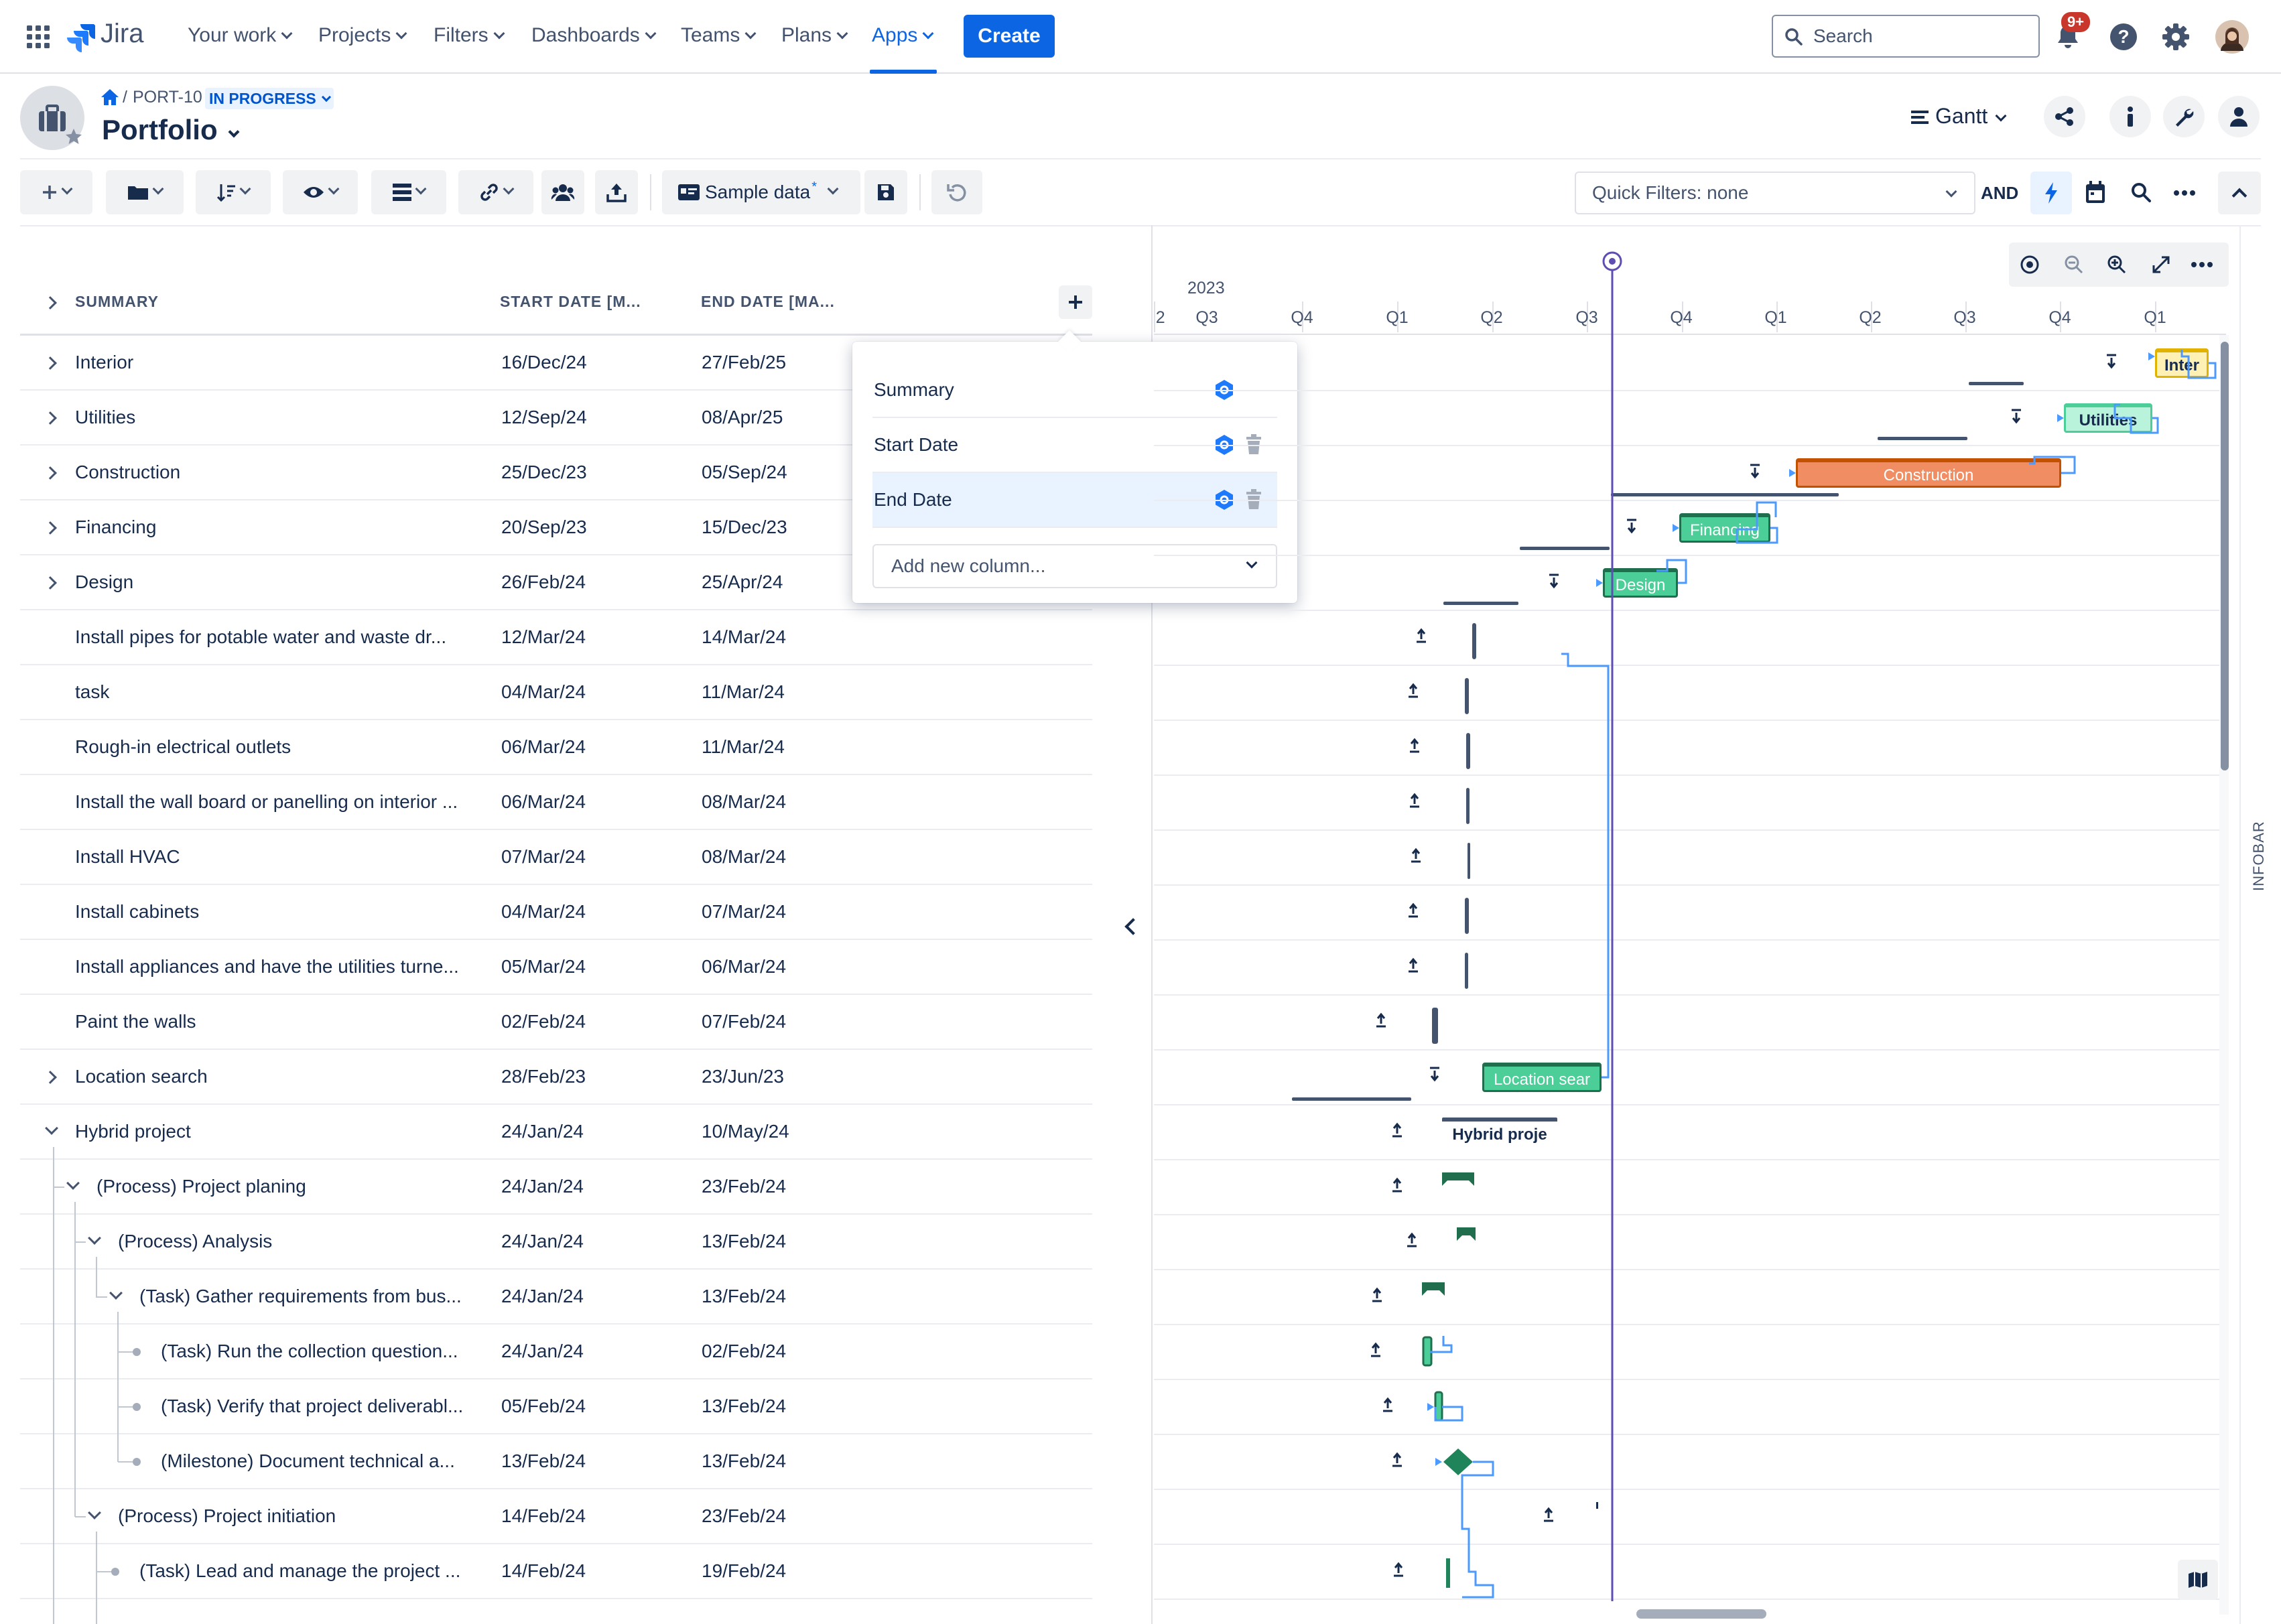 The height and width of the screenshot is (1624, 2281). I want to click on row-end-date: 05/Sep/24, so click(744, 472).